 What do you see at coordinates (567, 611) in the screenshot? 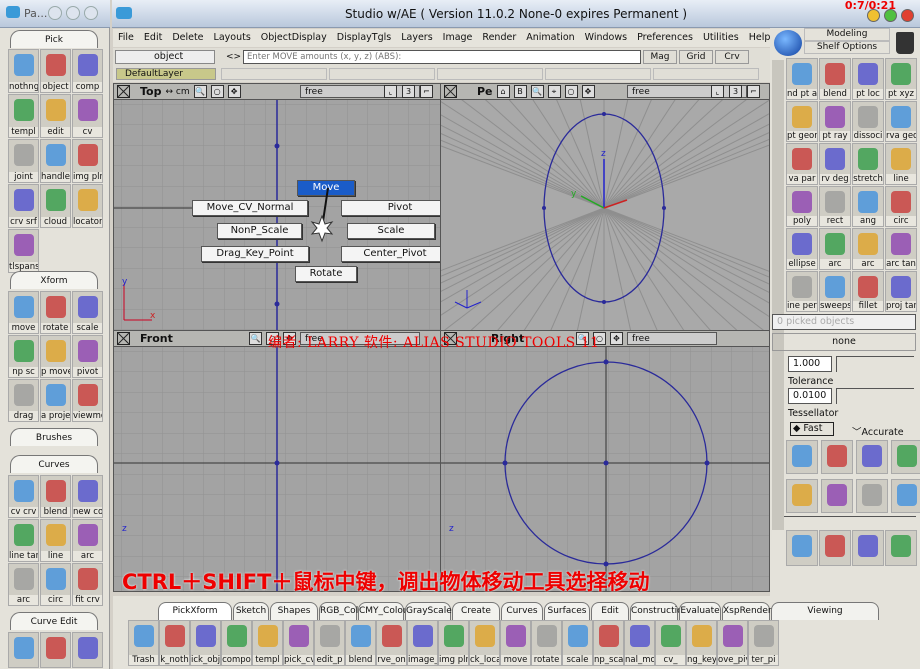
I see `shelf-tab: Surfaces` at bounding box center [567, 611].